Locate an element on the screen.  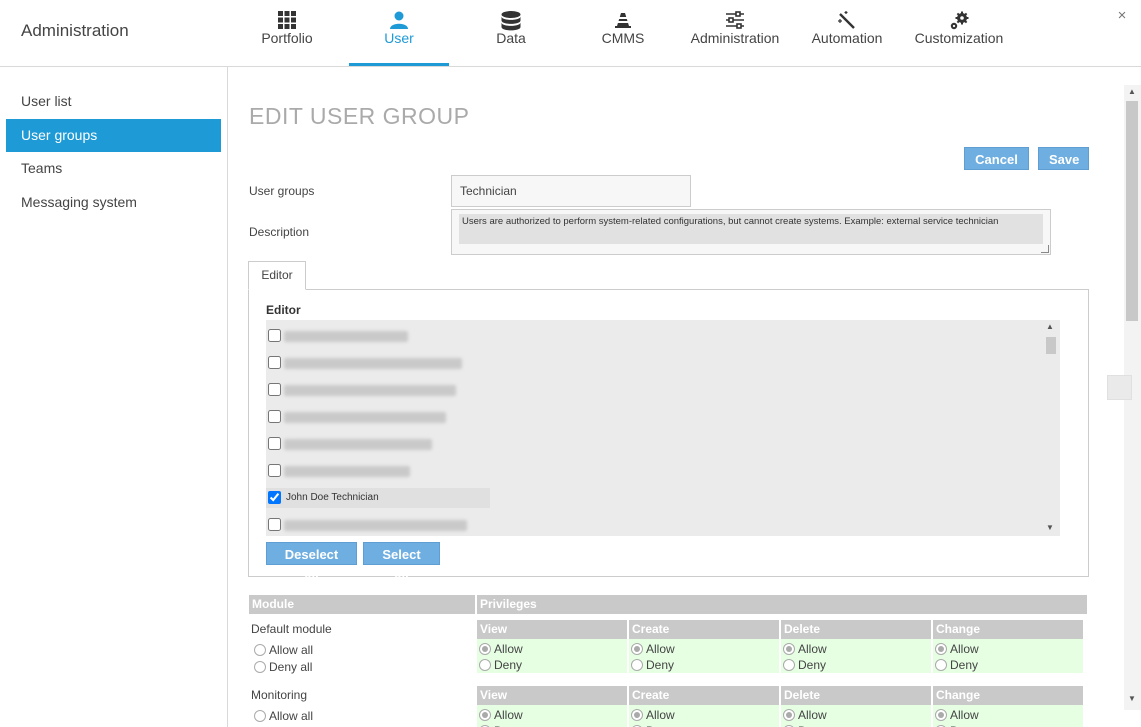
floating-handle is located at coordinates (1119, 387).